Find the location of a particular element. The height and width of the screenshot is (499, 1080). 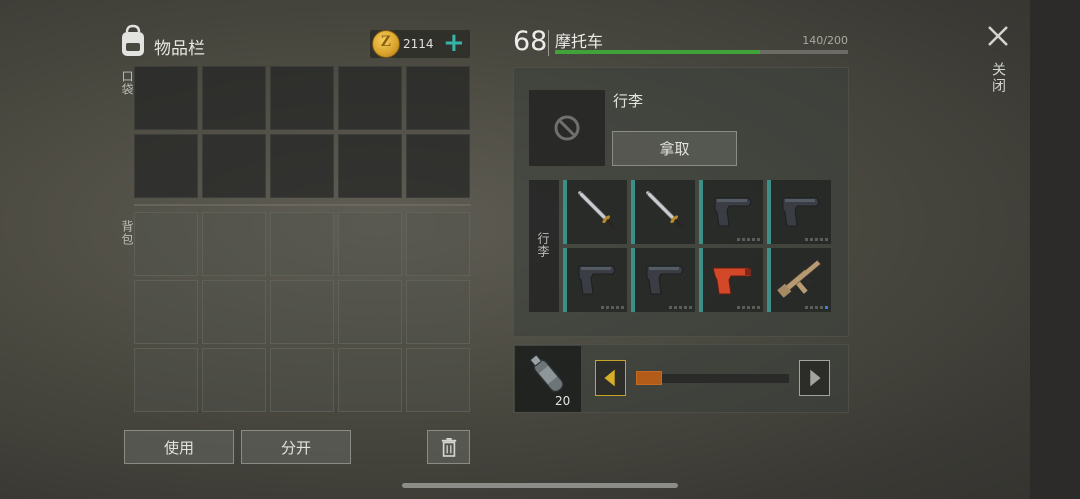

trash-icon is located at coordinates (448, 447).